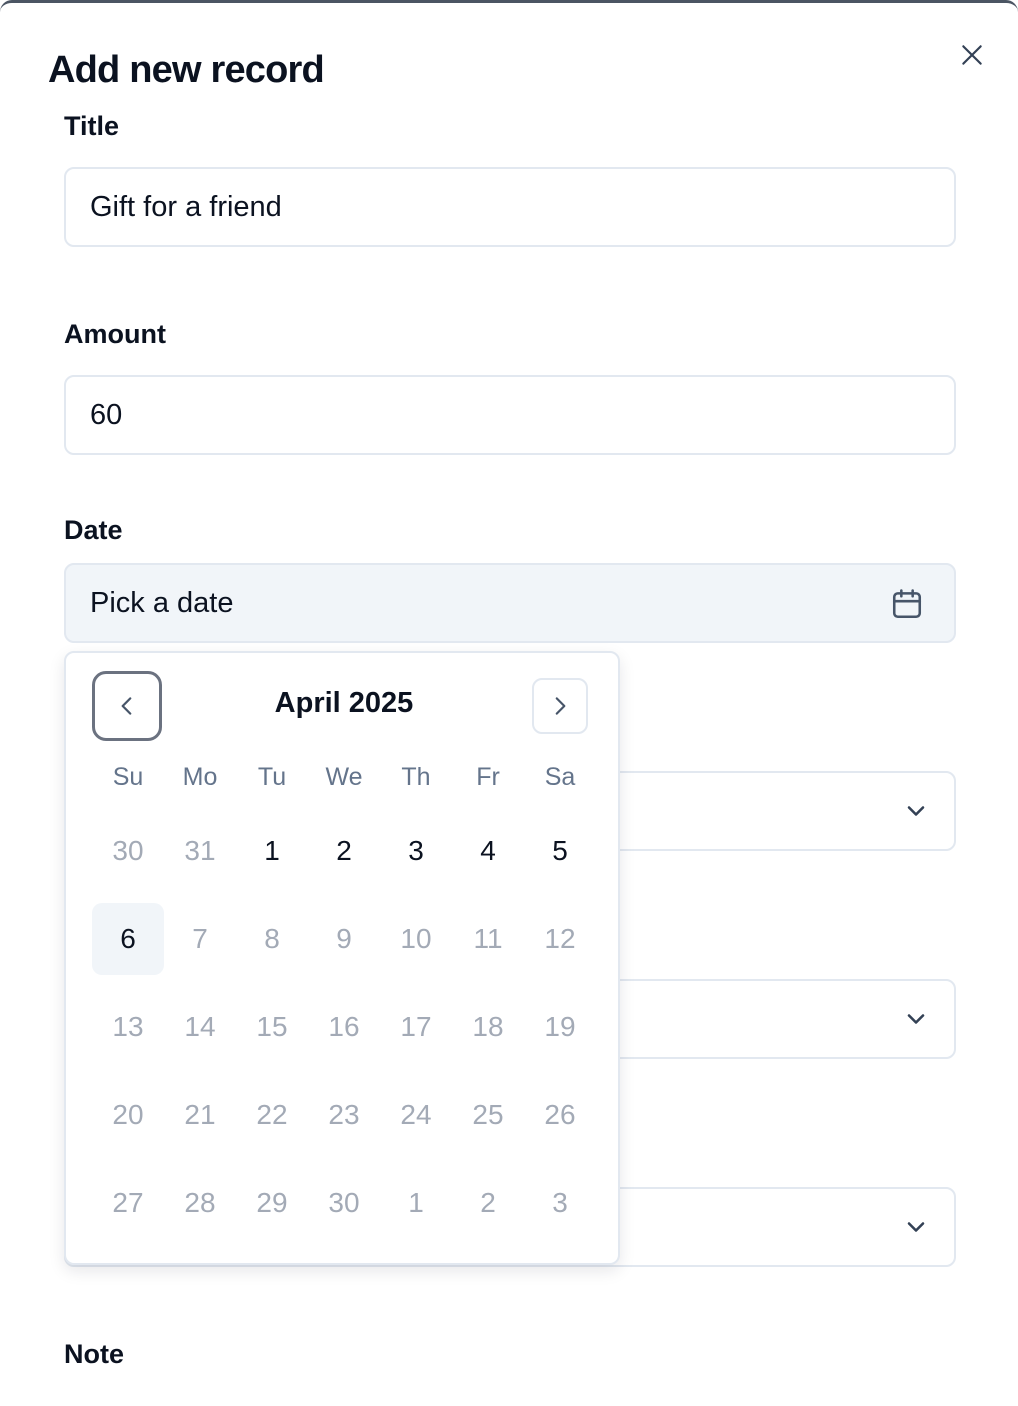 The image size is (1018, 1406). What do you see at coordinates (272, 1115) in the screenshot?
I see `calendar-day: 22` at bounding box center [272, 1115].